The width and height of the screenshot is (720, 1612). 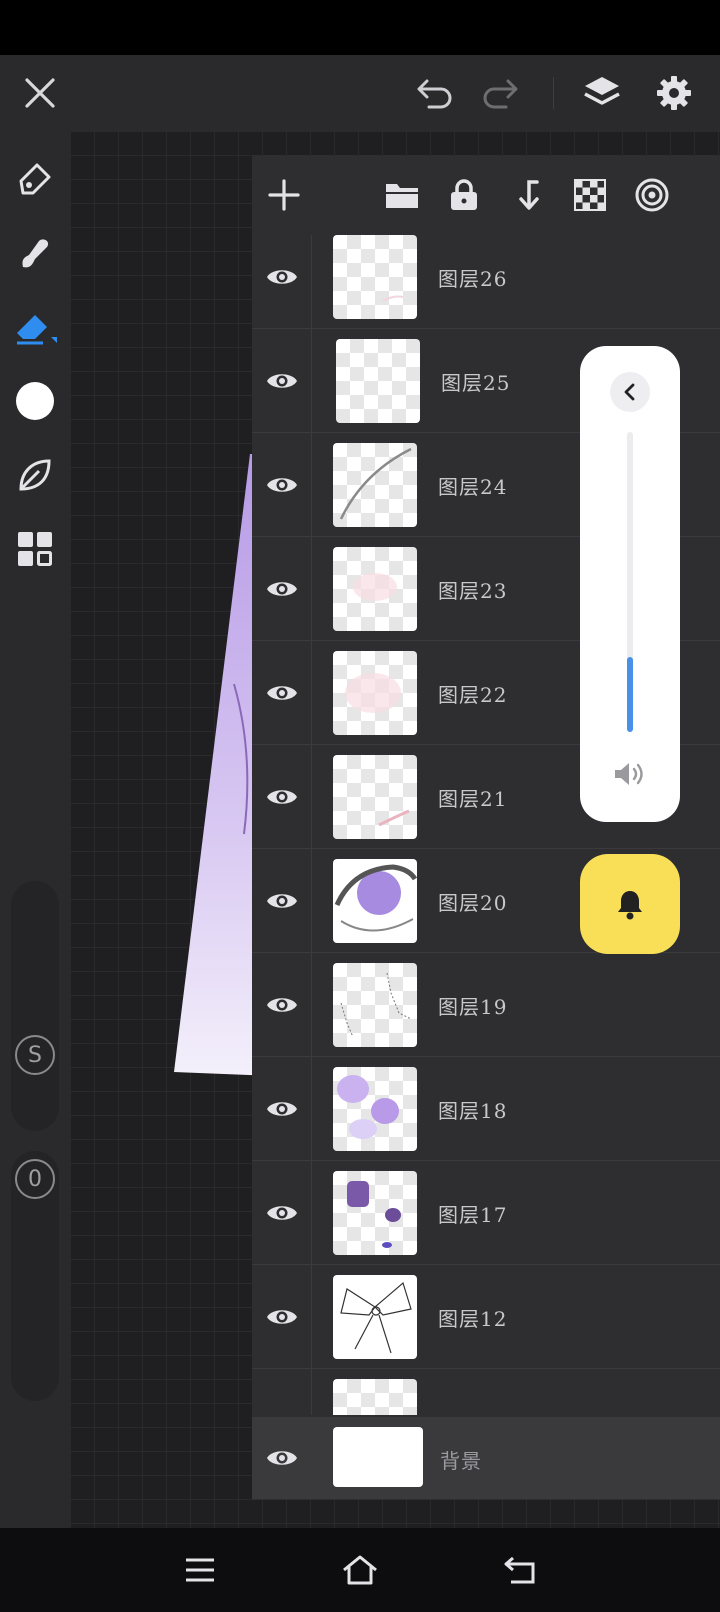 What do you see at coordinates (35, 475) in the screenshot?
I see `leaf-icon` at bounding box center [35, 475].